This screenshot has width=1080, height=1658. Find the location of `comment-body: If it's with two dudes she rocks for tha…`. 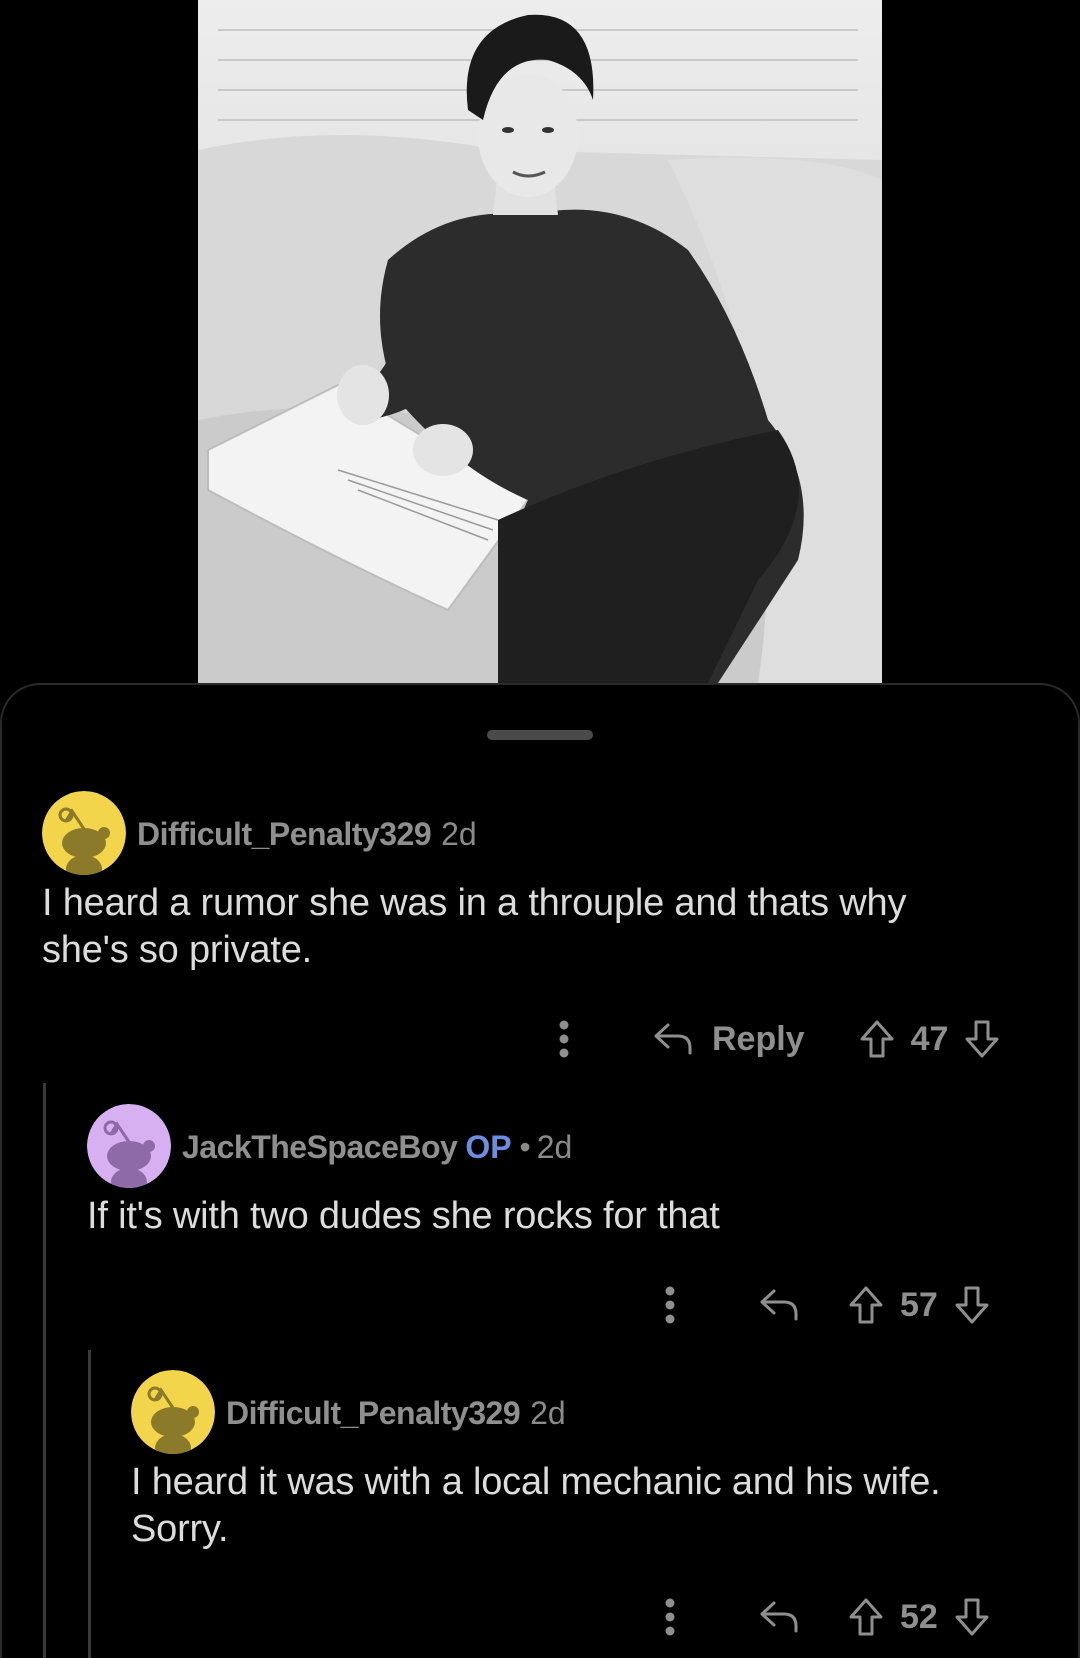

comment-body: If it's with two dudes she rocks for tha… is located at coordinates (403, 1216).